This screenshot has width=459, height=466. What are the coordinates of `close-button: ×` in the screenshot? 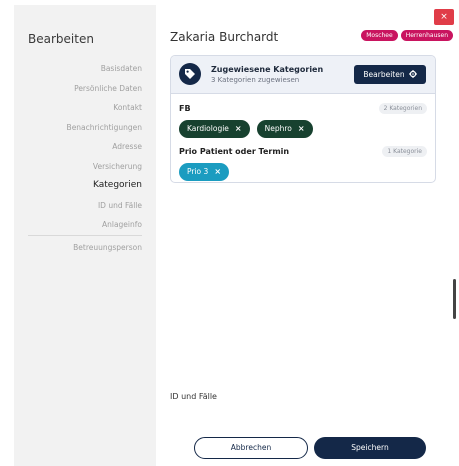 It's located at (444, 17).